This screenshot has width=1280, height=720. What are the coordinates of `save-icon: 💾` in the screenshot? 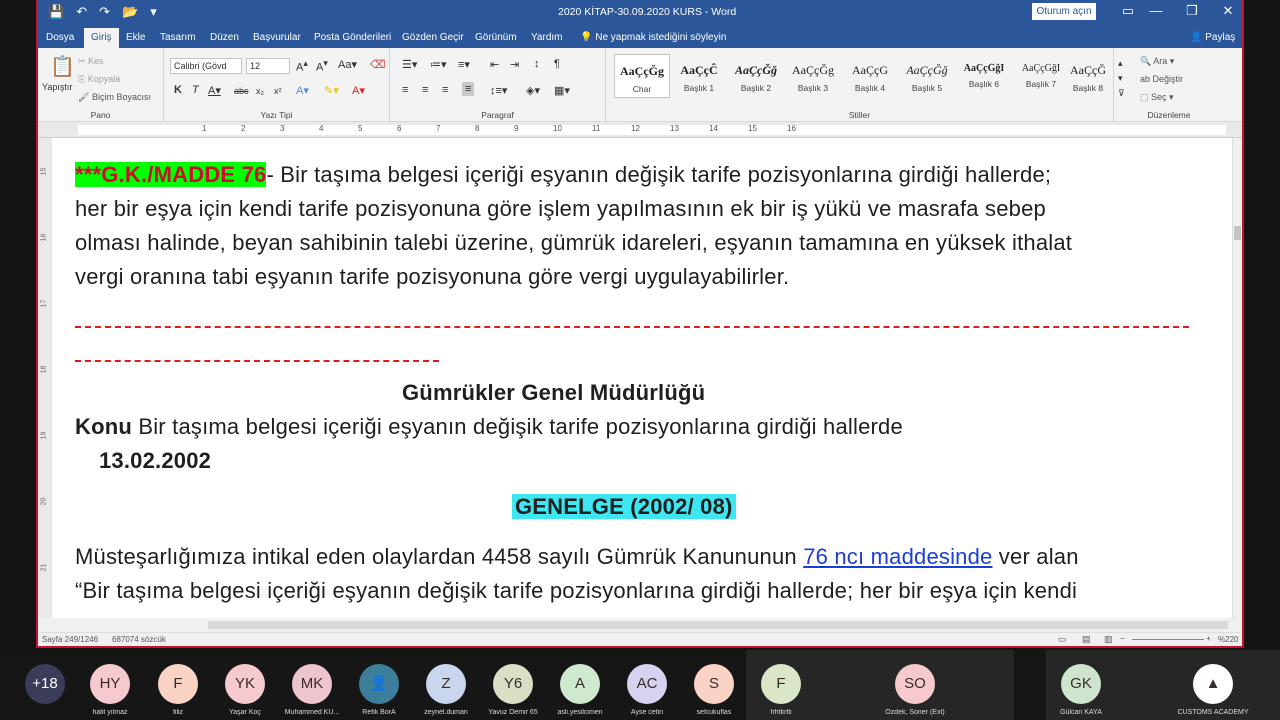 It's located at (56, 12).